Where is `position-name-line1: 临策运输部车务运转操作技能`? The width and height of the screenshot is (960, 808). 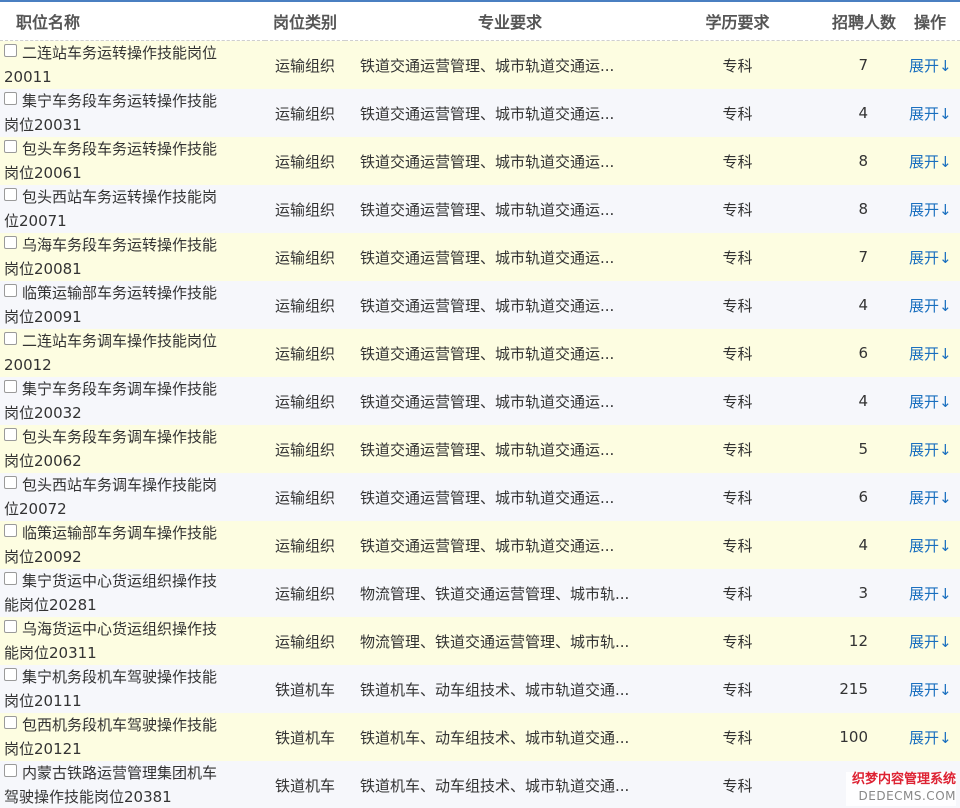
position-name-line1: 临策运输部车务运转操作技能 is located at coordinates (120, 293).